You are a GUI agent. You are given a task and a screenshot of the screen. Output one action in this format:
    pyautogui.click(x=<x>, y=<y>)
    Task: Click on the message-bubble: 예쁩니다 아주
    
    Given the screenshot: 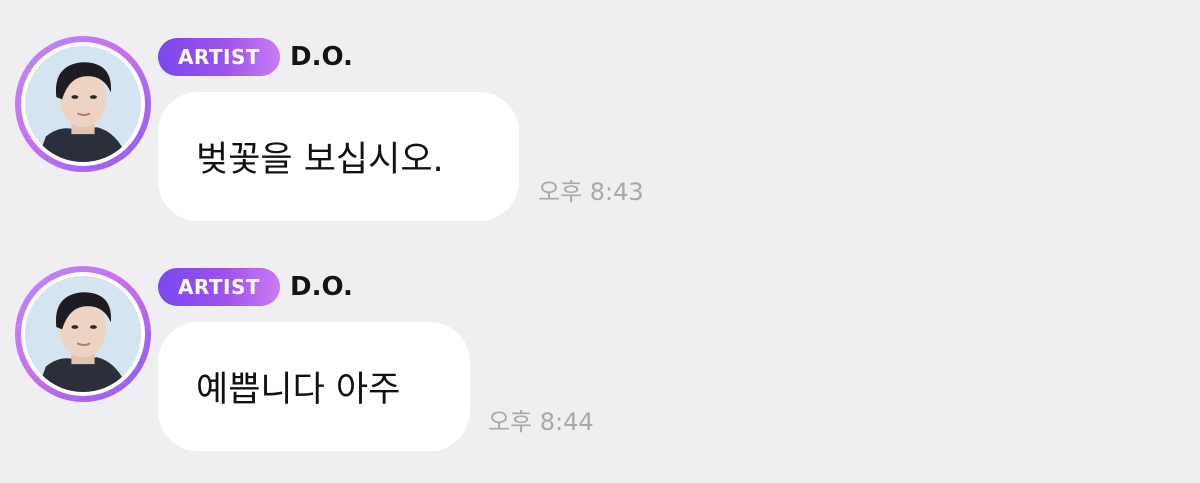 What is the action you would take?
    pyautogui.click(x=314, y=386)
    